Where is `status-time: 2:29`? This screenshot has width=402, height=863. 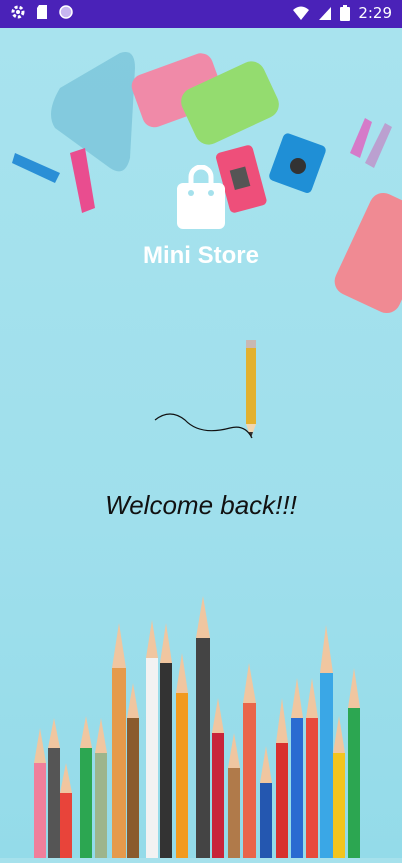
status-time: 2:29 is located at coordinates (375, 13).